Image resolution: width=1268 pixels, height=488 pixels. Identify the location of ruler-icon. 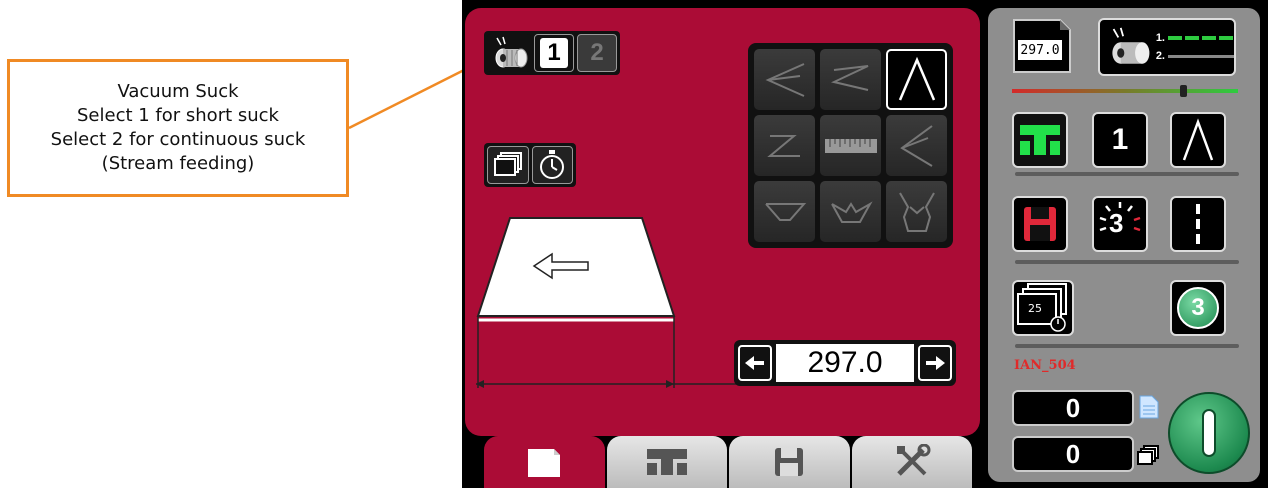
(850, 145).